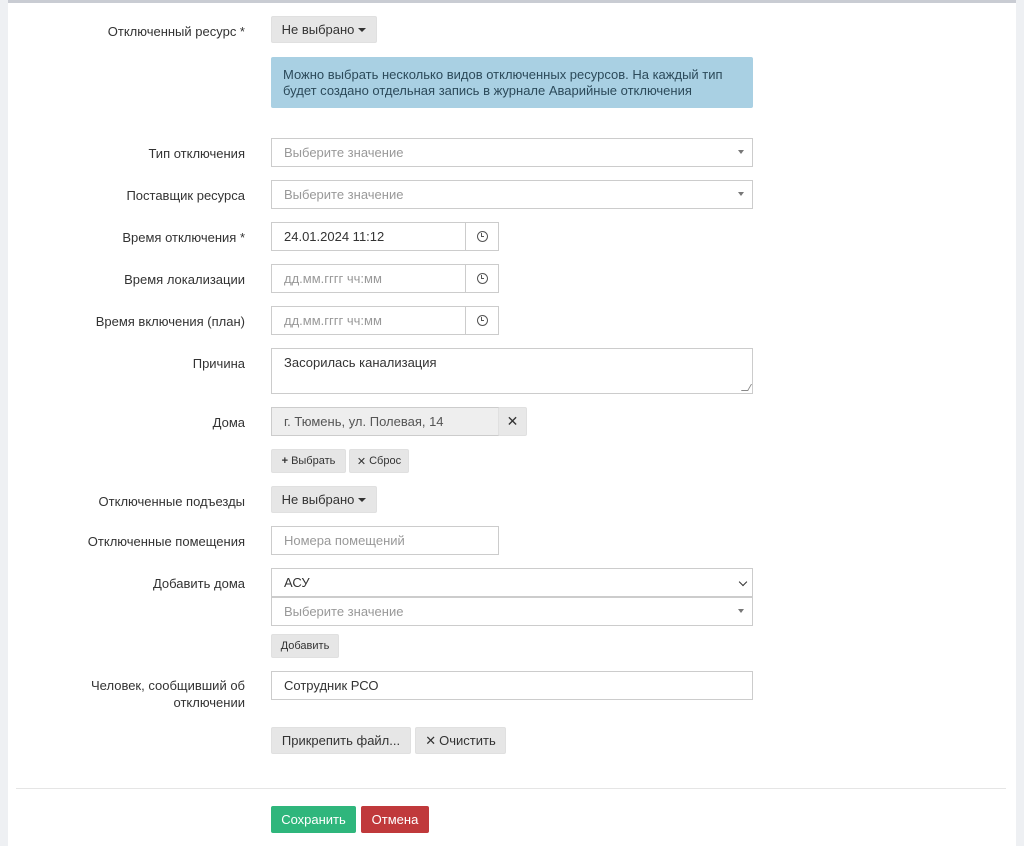 The image size is (1024, 846). I want to click on type-label: Тип отключения, so click(196, 153).